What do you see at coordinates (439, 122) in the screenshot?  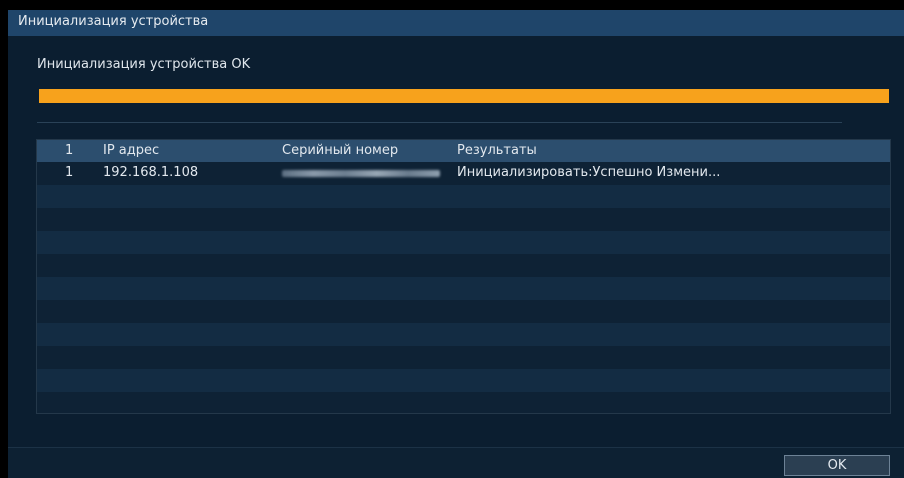 I see `divider` at bounding box center [439, 122].